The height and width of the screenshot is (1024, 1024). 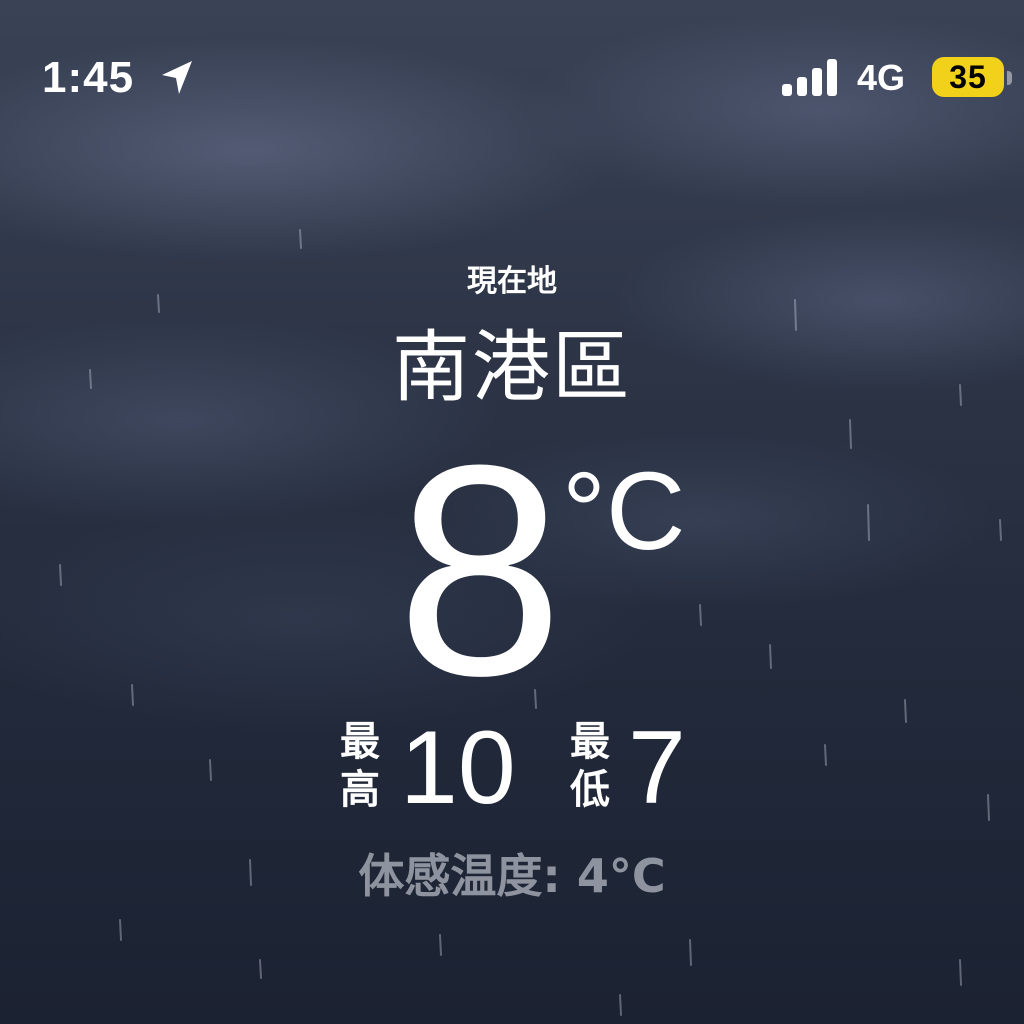 What do you see at coordinates (1009, 78) in the screenshot?
I see `battery-nub-icon` at bounding box center [1009, 78].